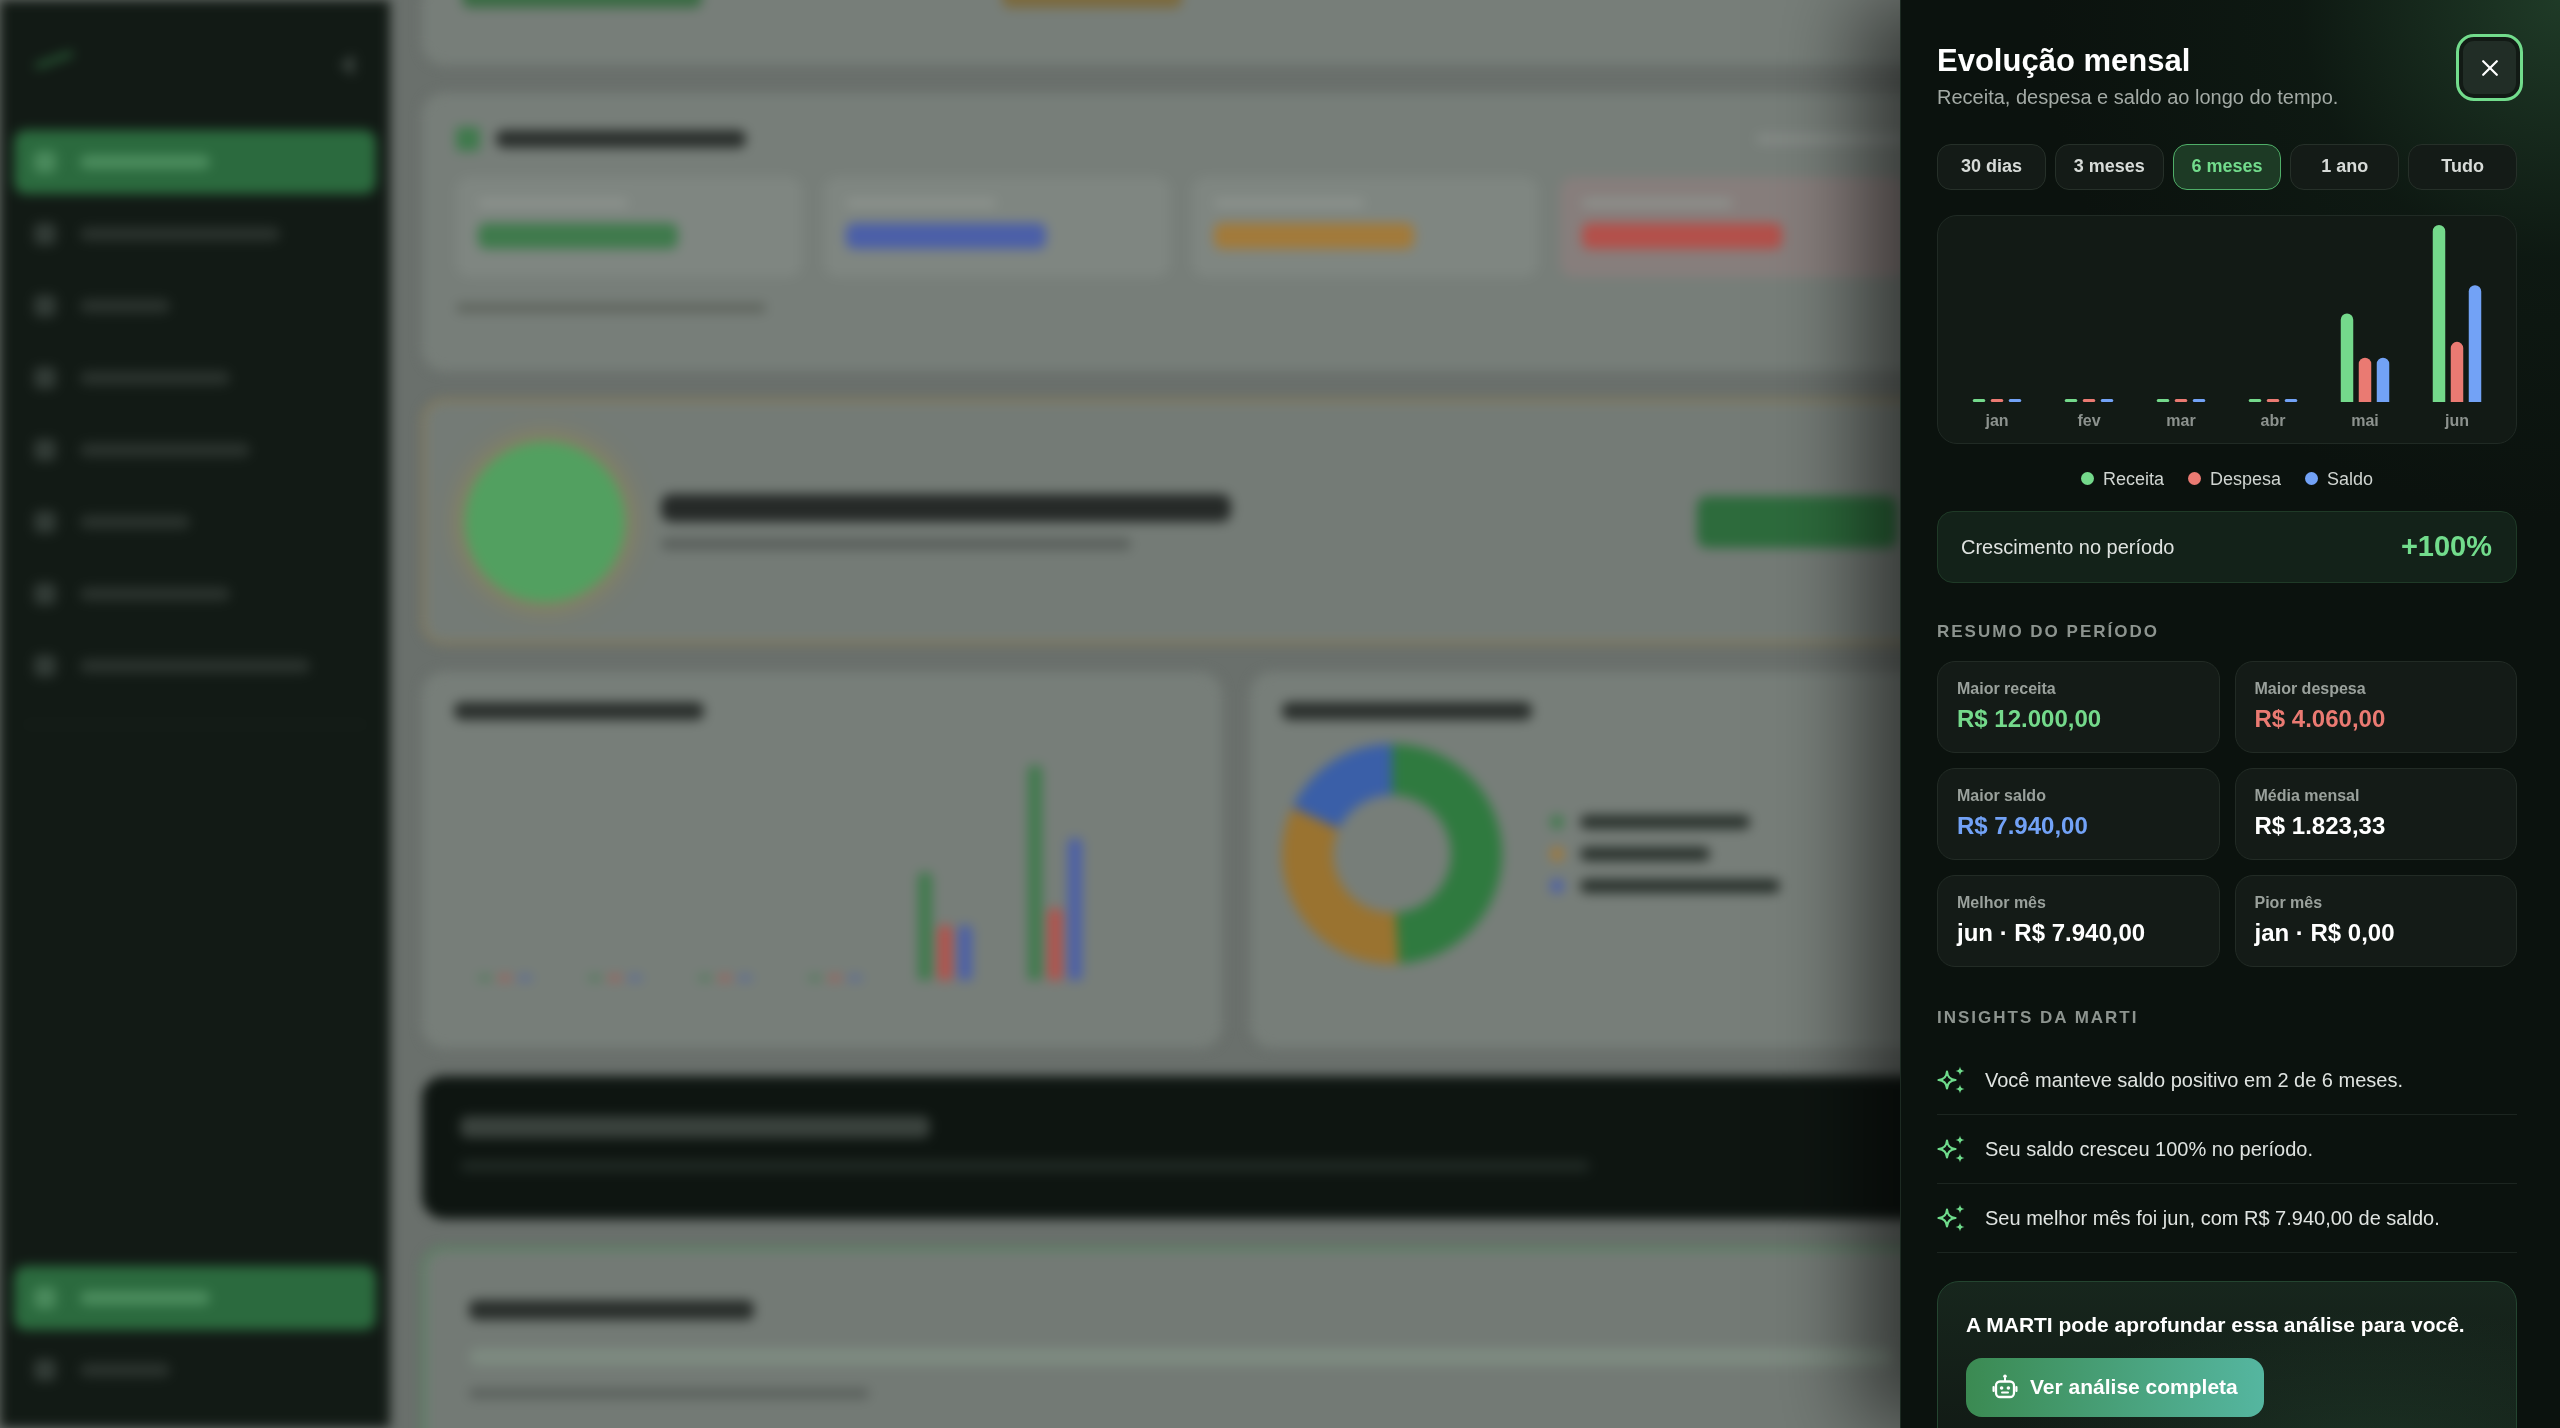 This screenshot has width=2560, height=1428. What do you see at coordinates (2109, 166) in the screenshot?
I see `period-tab: 3 meses` at bounding box center [2109, 166].